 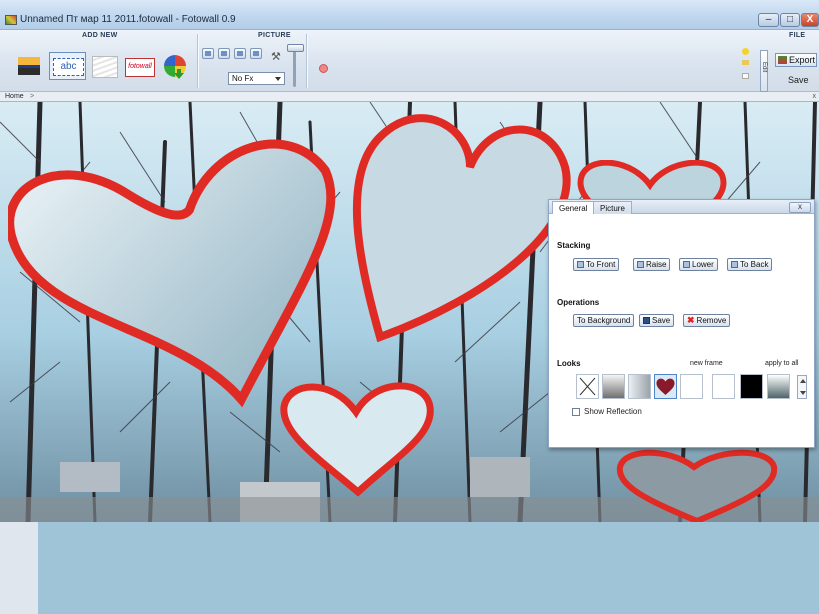 I want to click on add-text-button: abc, so click(x=67, y=66).